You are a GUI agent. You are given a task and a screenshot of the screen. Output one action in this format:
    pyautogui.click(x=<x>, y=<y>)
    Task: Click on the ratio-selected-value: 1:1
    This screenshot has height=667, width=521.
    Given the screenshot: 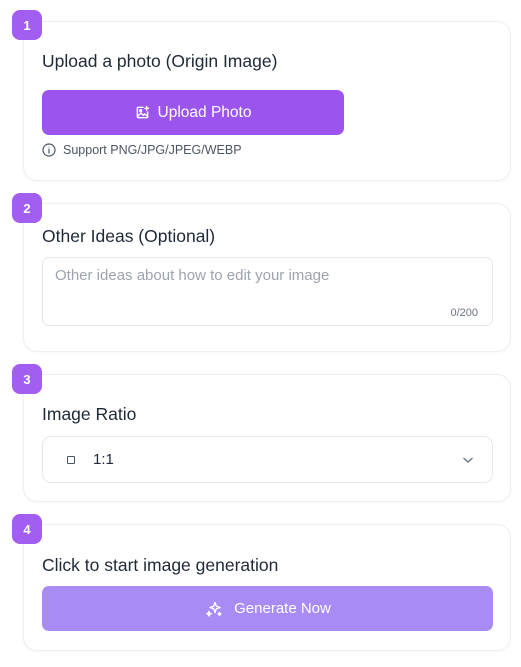 What is the action you would take?
    pyautogui.click(x=103, y=459)
    